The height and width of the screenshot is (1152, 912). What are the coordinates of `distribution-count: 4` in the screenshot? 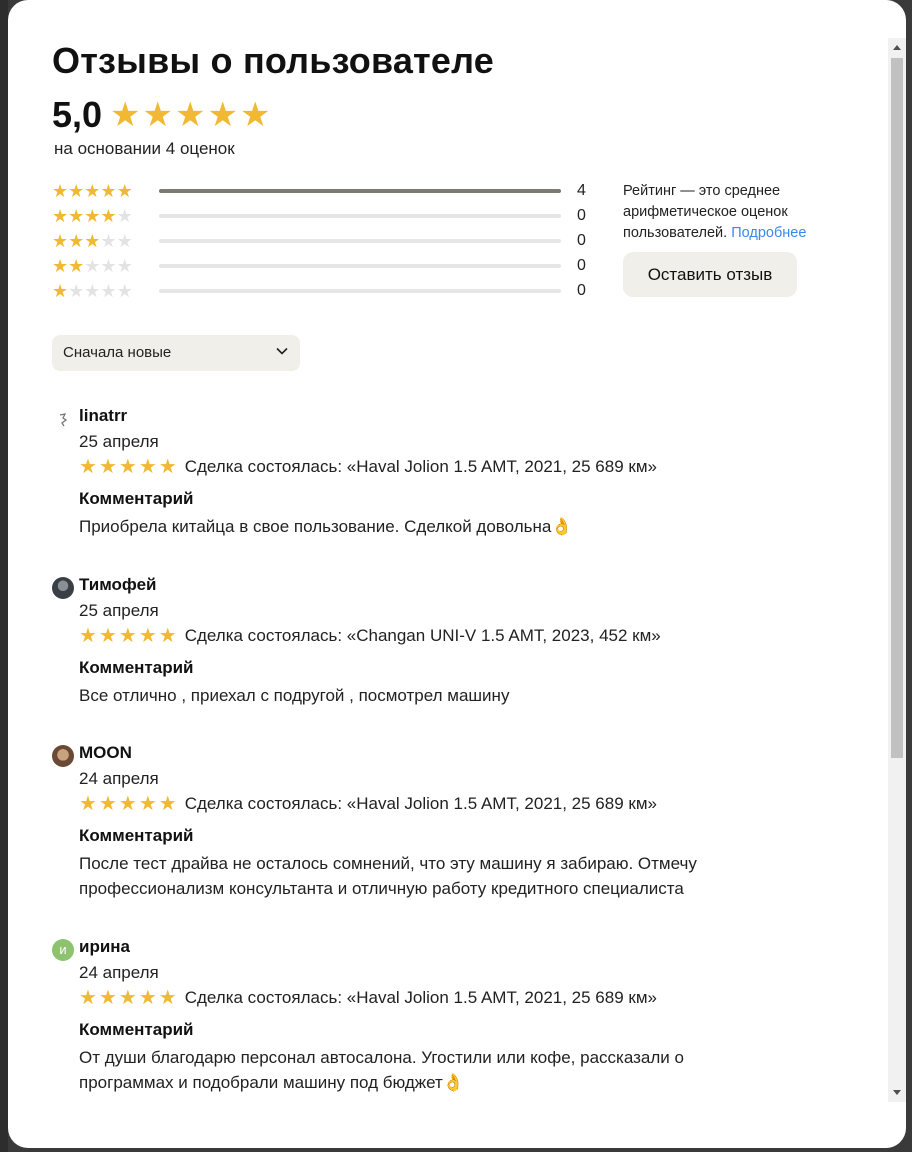 It's located at (581, 190).